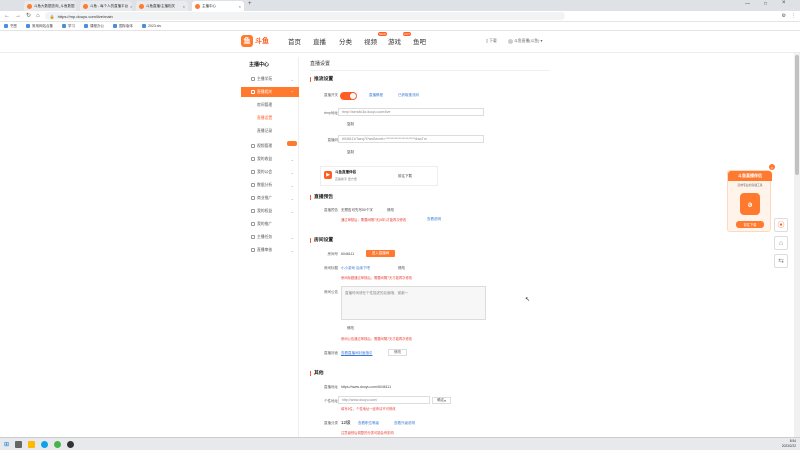  I want to click on user-menu: 斗鱼直播(斗鱼) ▾, so click(525, 41).